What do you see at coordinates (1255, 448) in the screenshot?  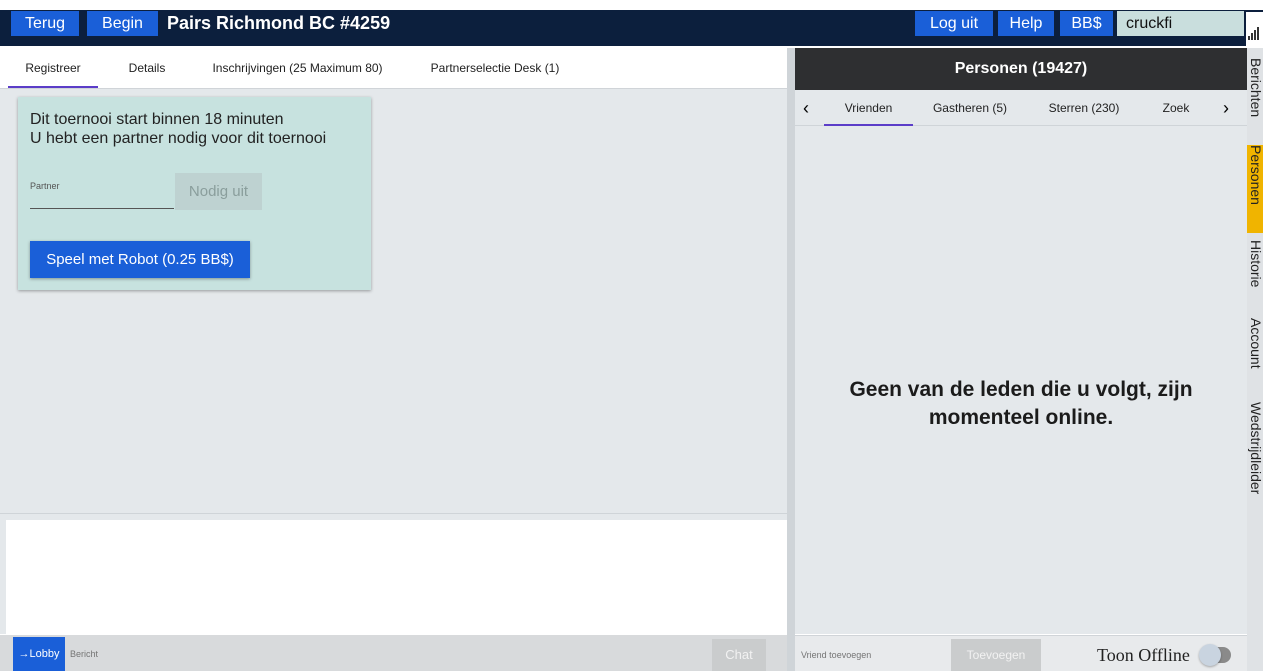 I see `side-tab-label: Wedstrijdleider` at bounding box center [1255, 448].